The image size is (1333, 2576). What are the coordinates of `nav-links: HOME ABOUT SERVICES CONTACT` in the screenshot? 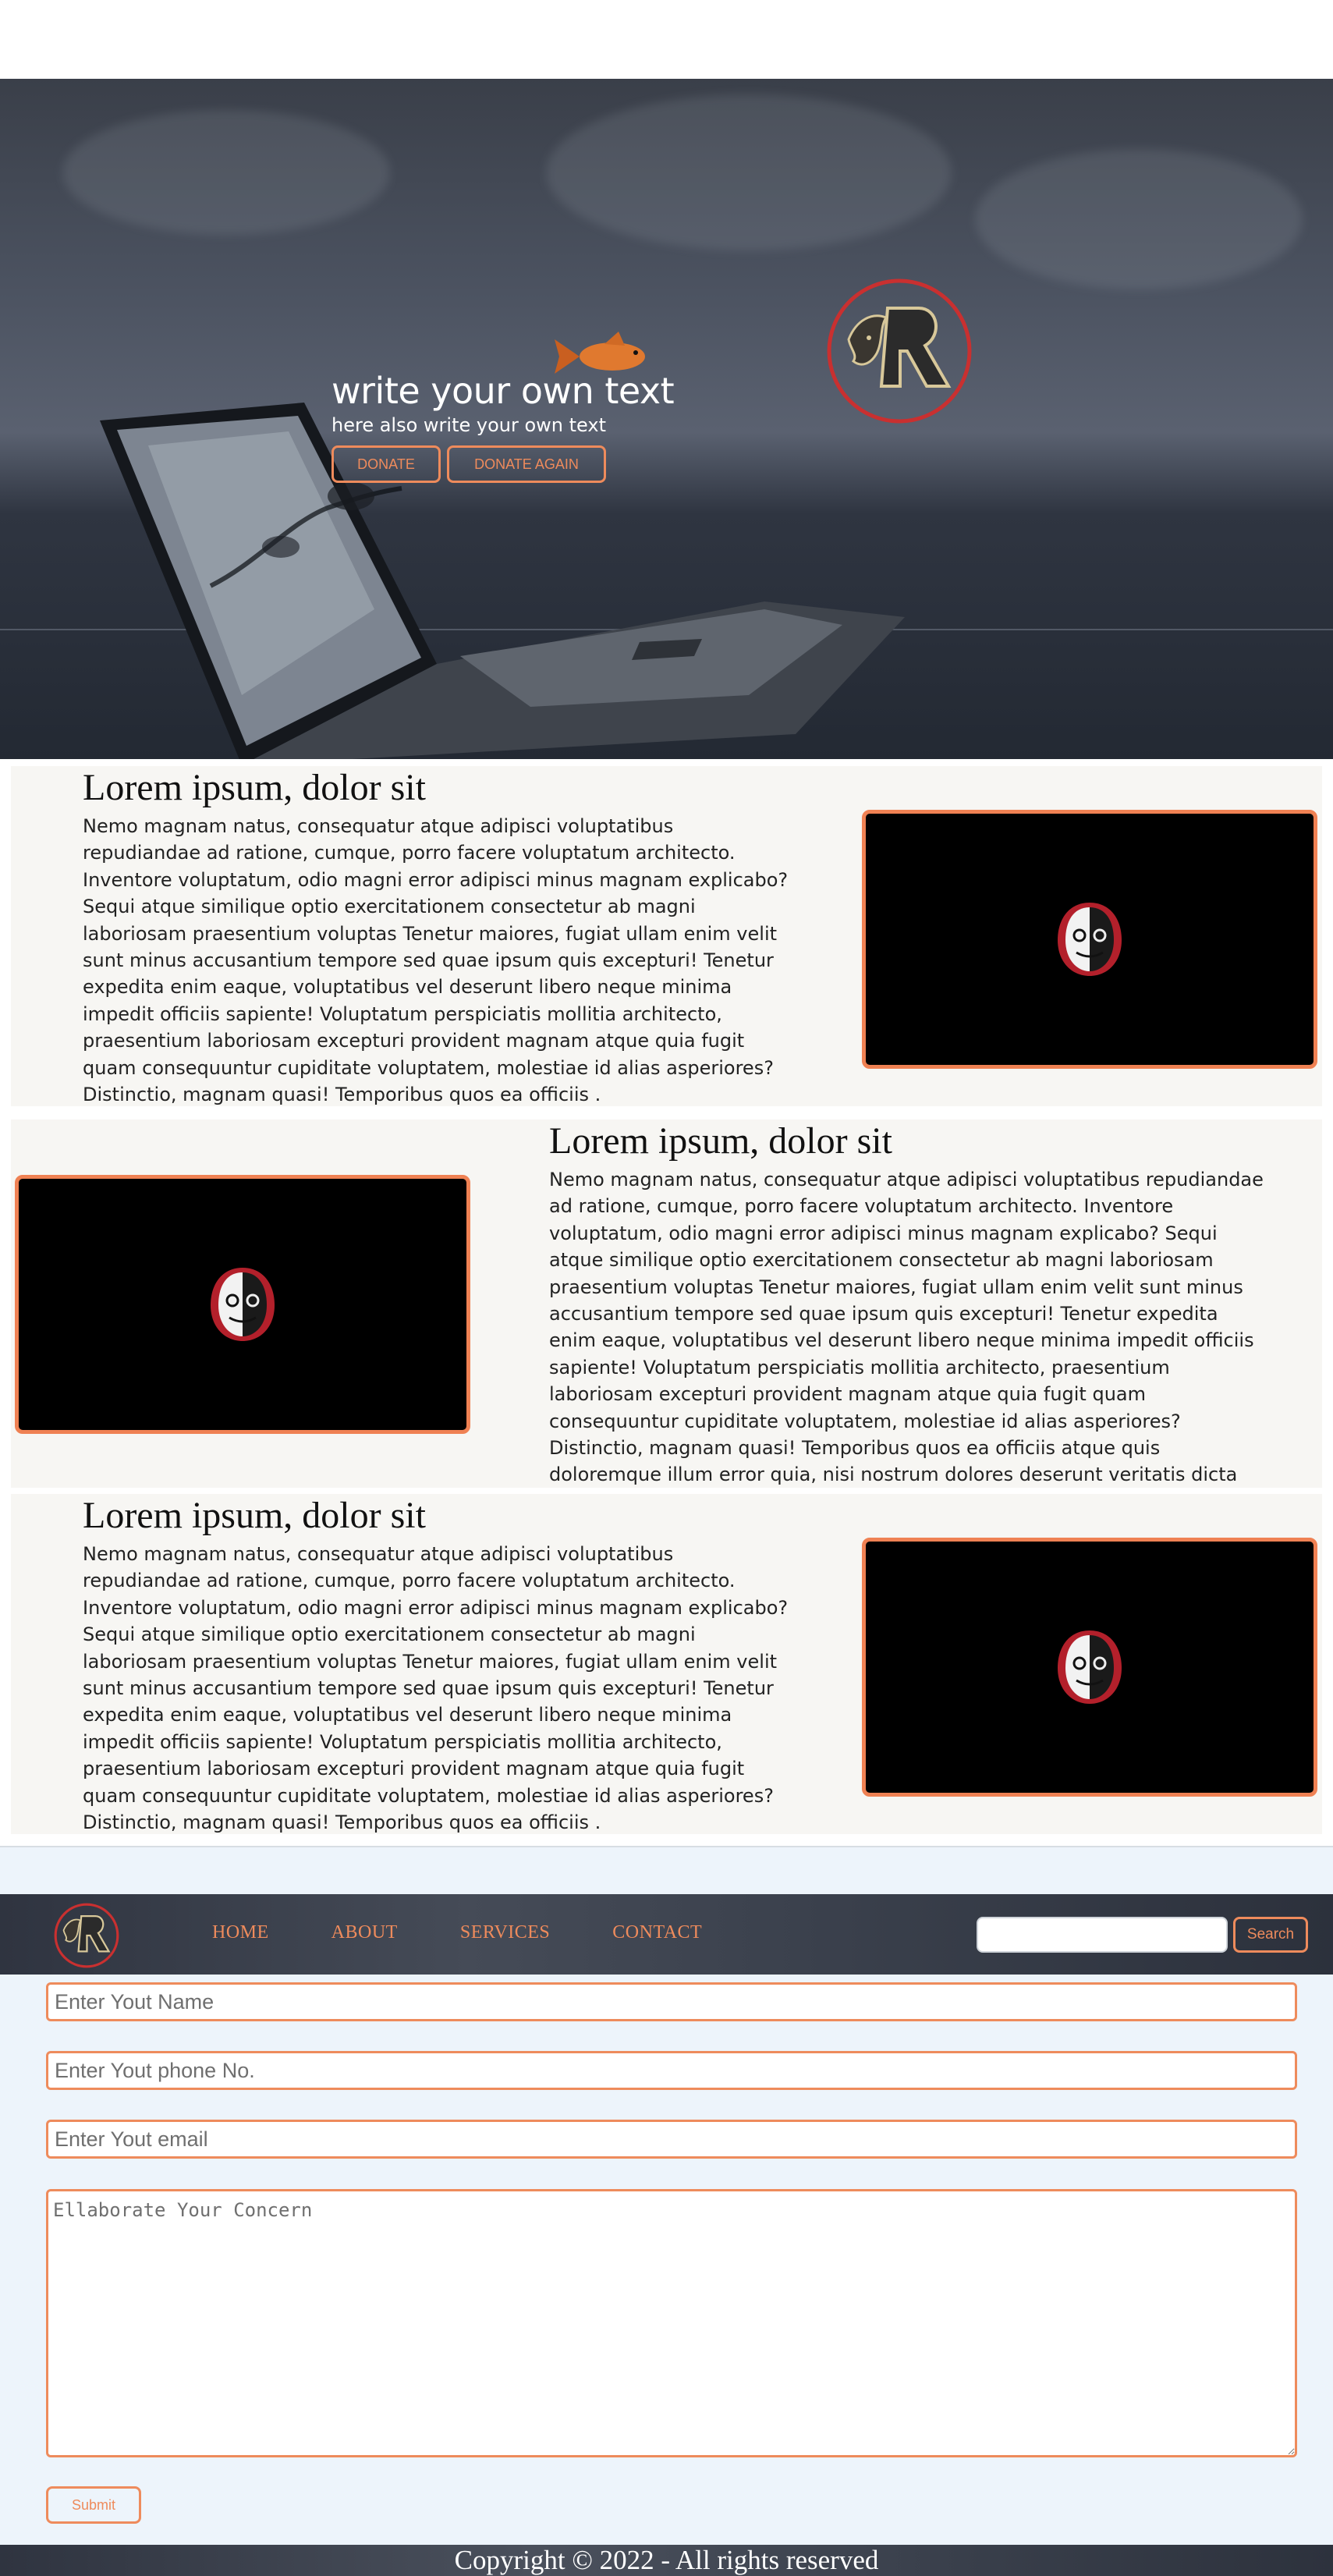 It's located at (457, 1932).